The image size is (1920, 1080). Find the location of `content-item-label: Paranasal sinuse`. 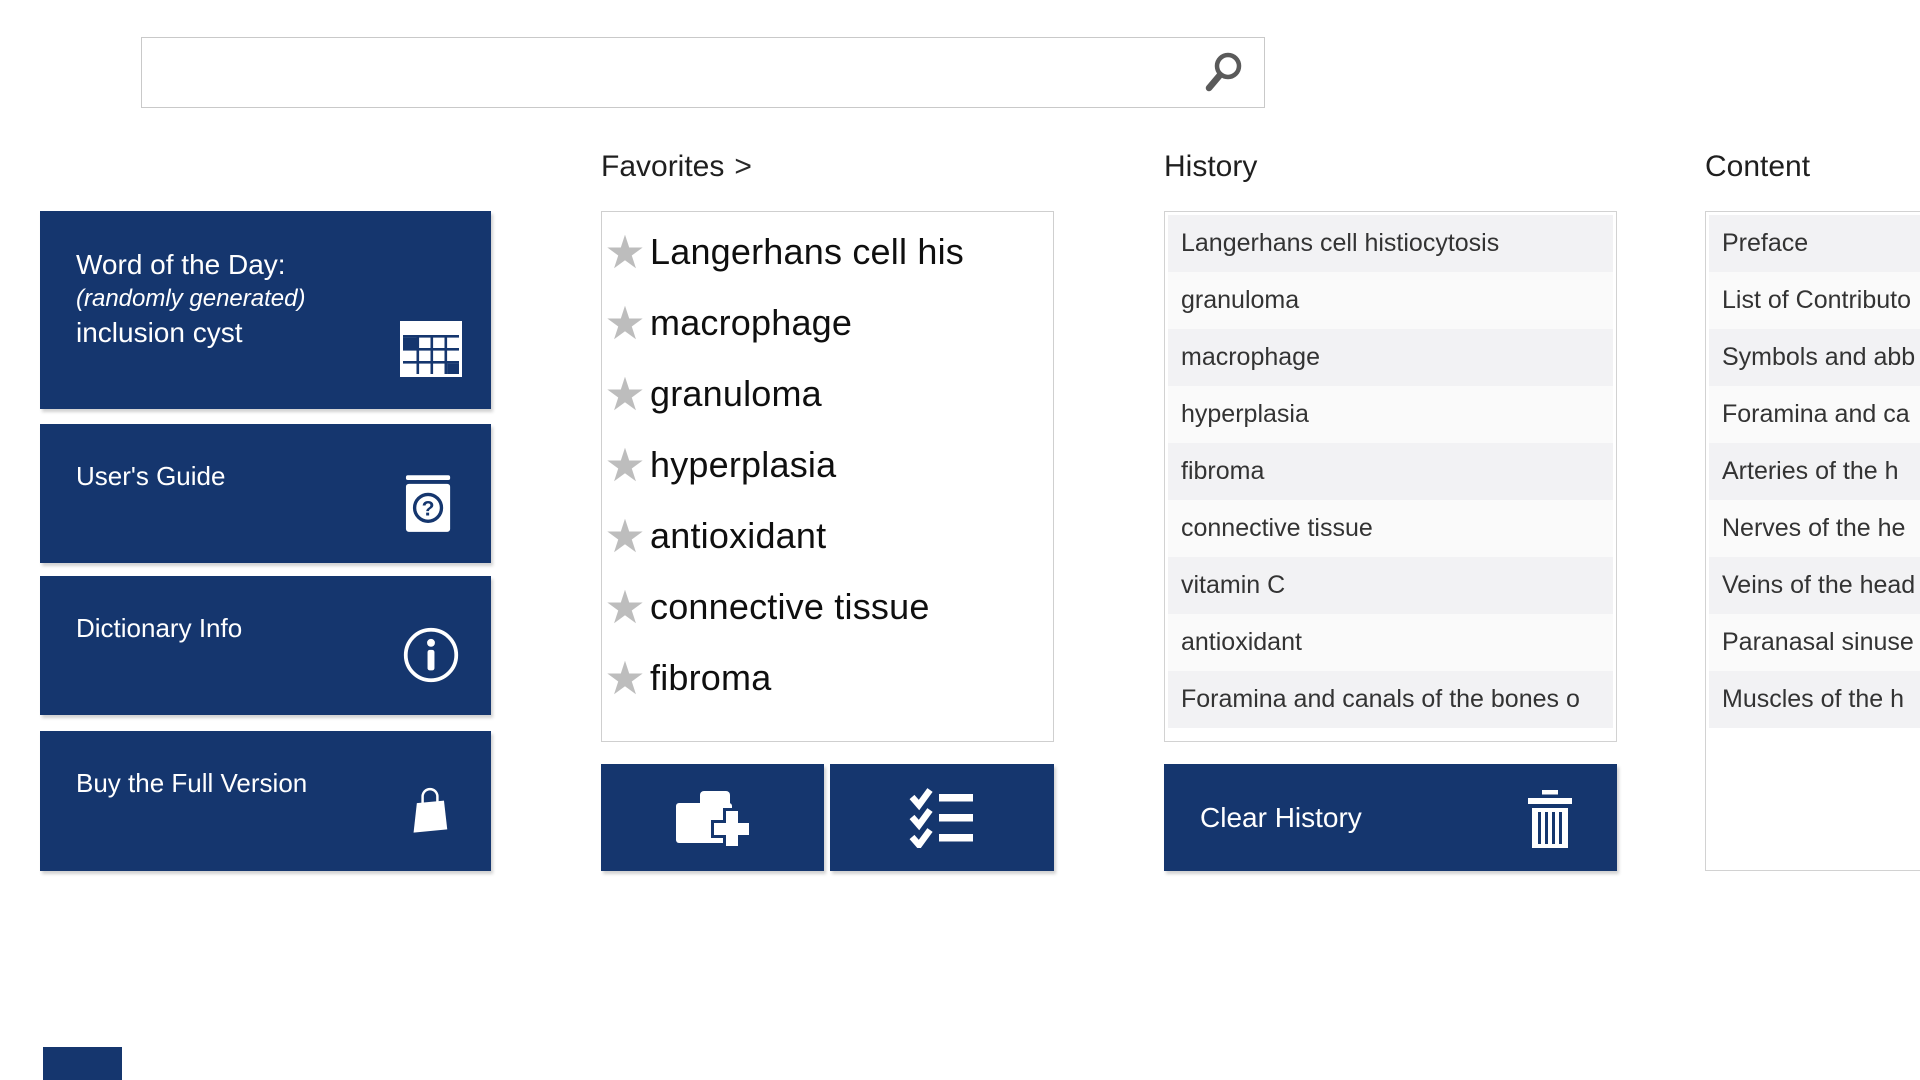

content-item-label: Paranasal sinuse is located at coordinates (1818, 642).